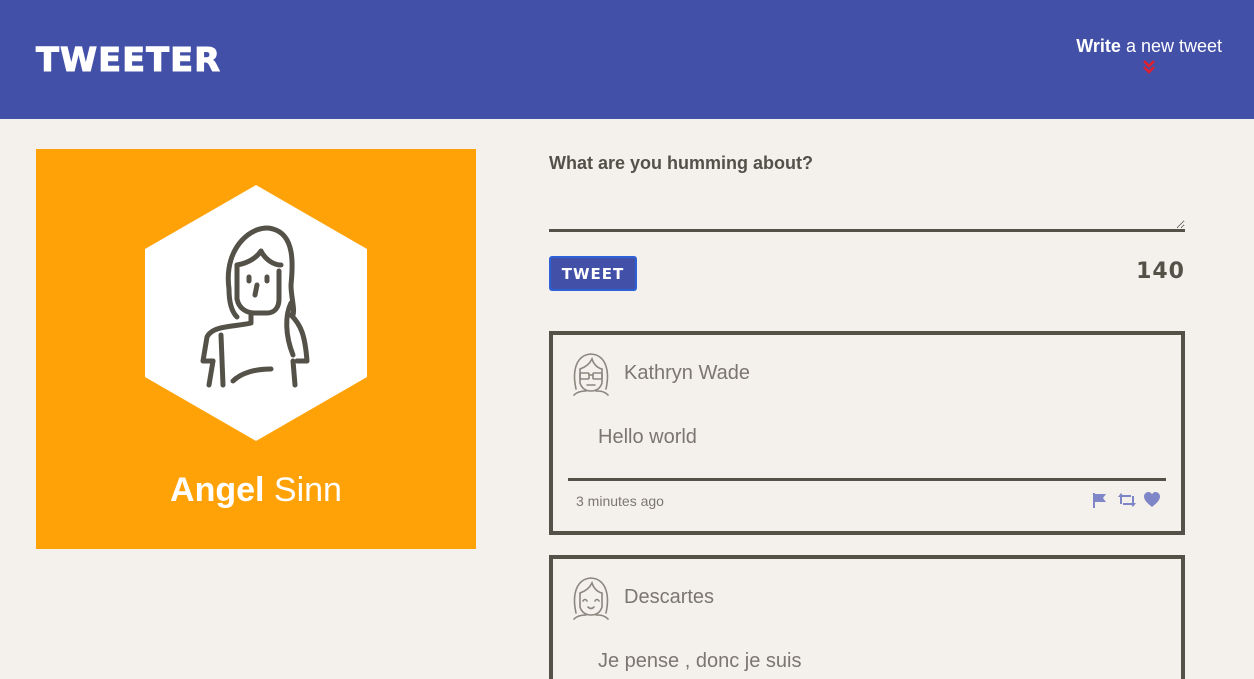 The image size is (1254, 679). I want to click on tweet-card: Descartes Je pense , donc je suis, so click(867, 617).